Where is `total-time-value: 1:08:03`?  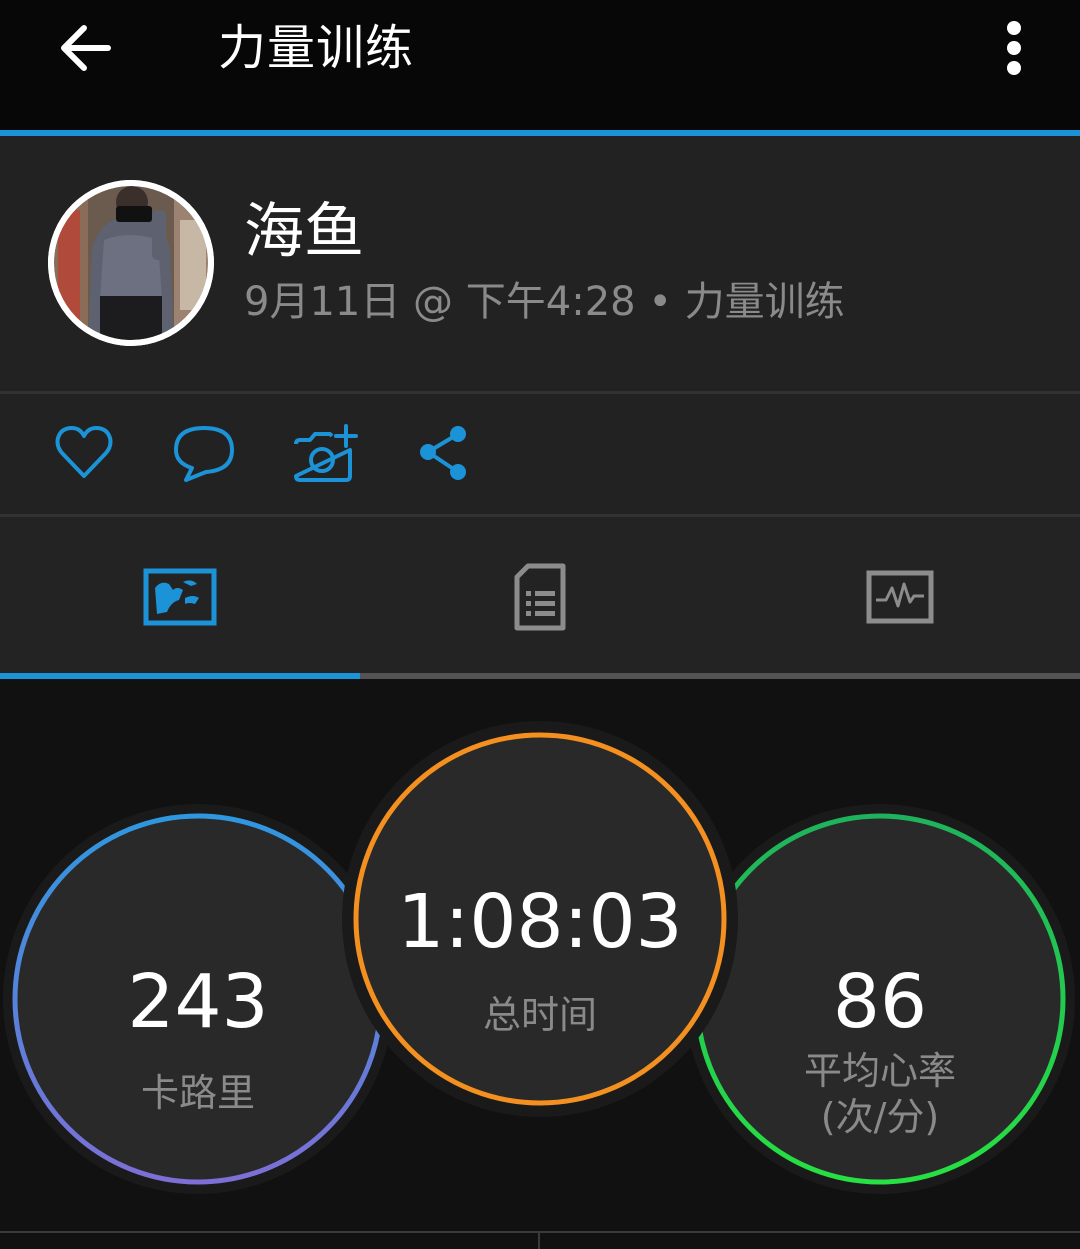 total-time-value: 1:08:03 is located at coordinates (540, 922).